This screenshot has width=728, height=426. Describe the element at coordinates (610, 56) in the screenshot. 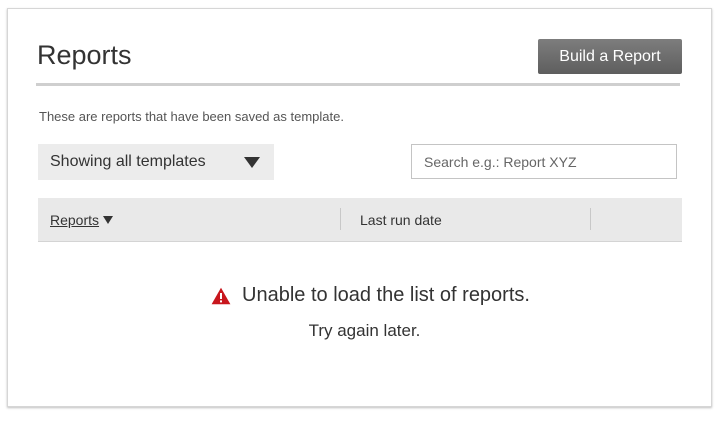

I see `build-report-button: Build a Report` at that location.